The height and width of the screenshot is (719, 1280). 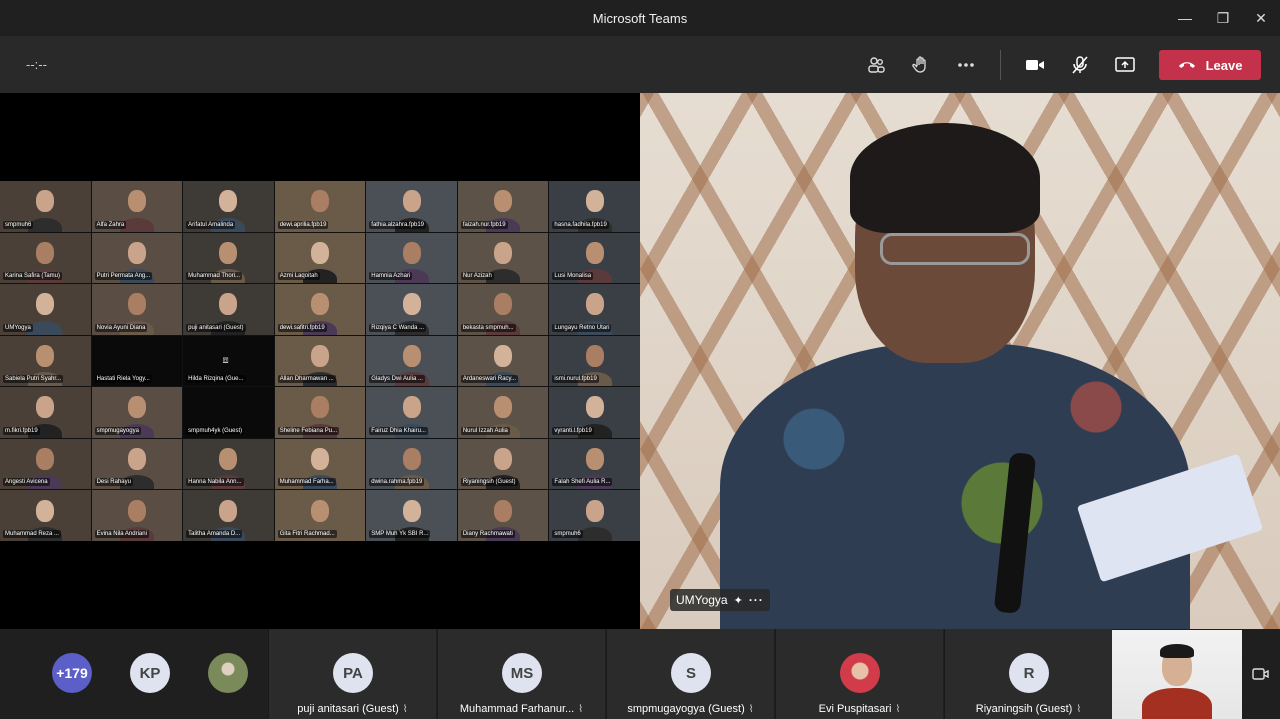 I want to click on participant-tile: smpmugayogya, so click(x=137, y=412).